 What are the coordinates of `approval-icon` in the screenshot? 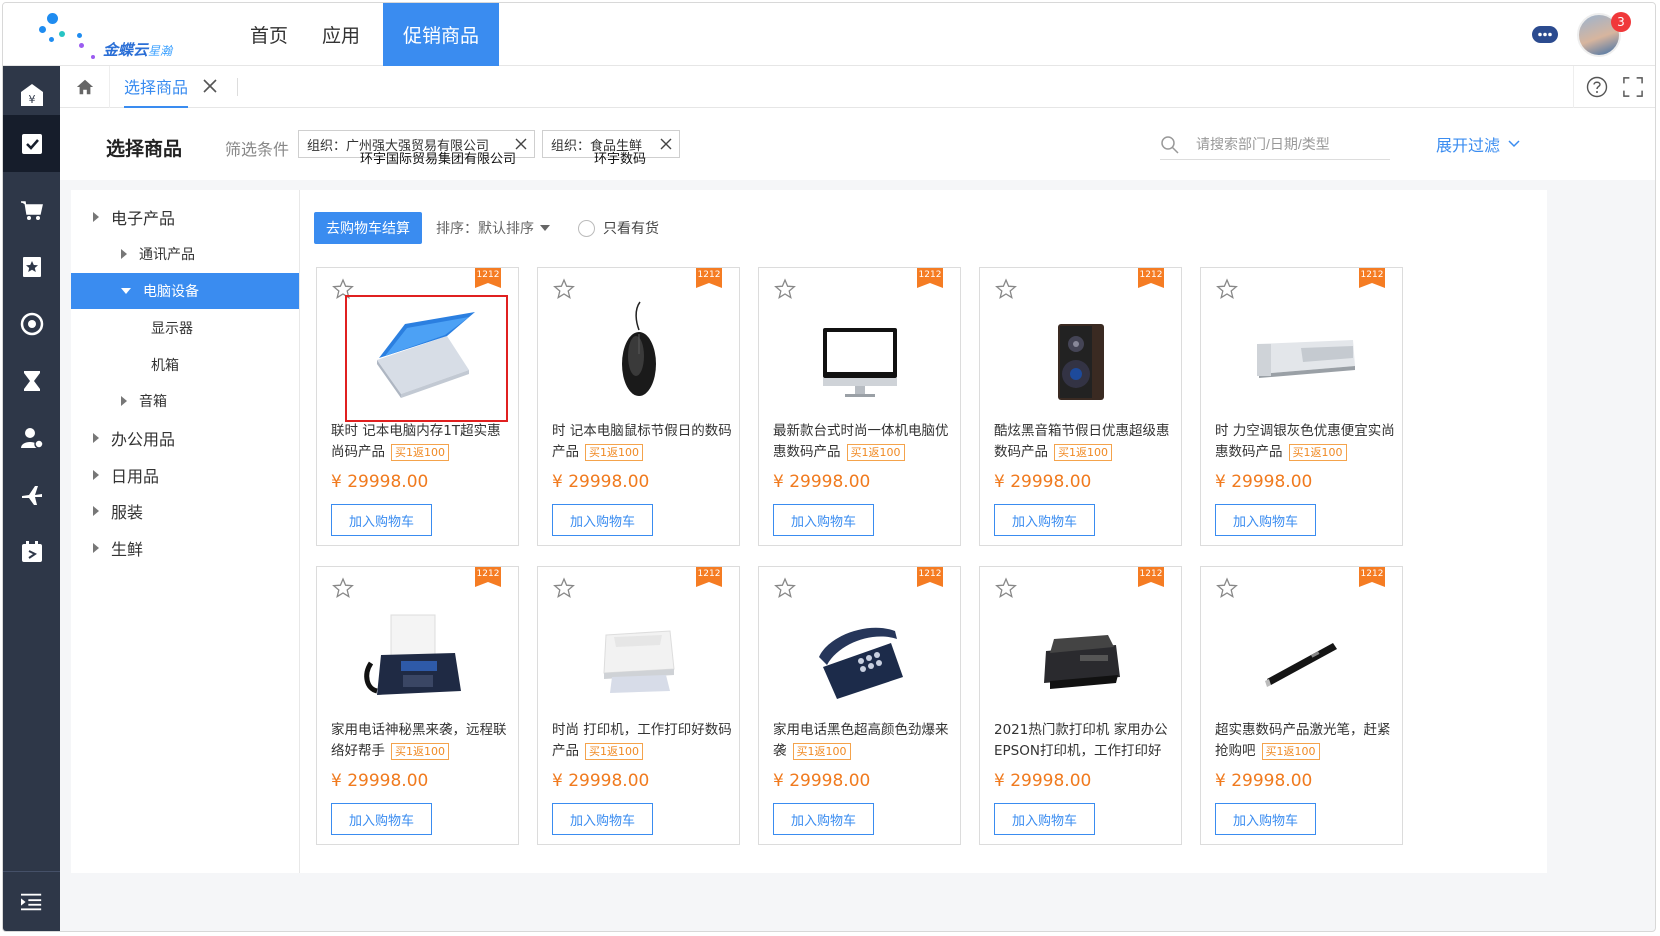 It's located at (31, 143).